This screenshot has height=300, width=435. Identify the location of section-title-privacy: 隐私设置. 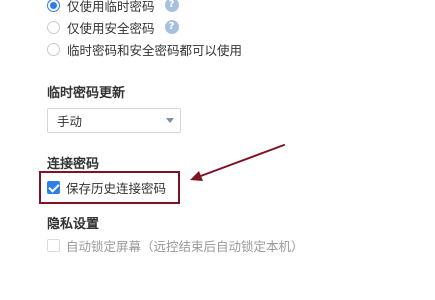
(73, 224).